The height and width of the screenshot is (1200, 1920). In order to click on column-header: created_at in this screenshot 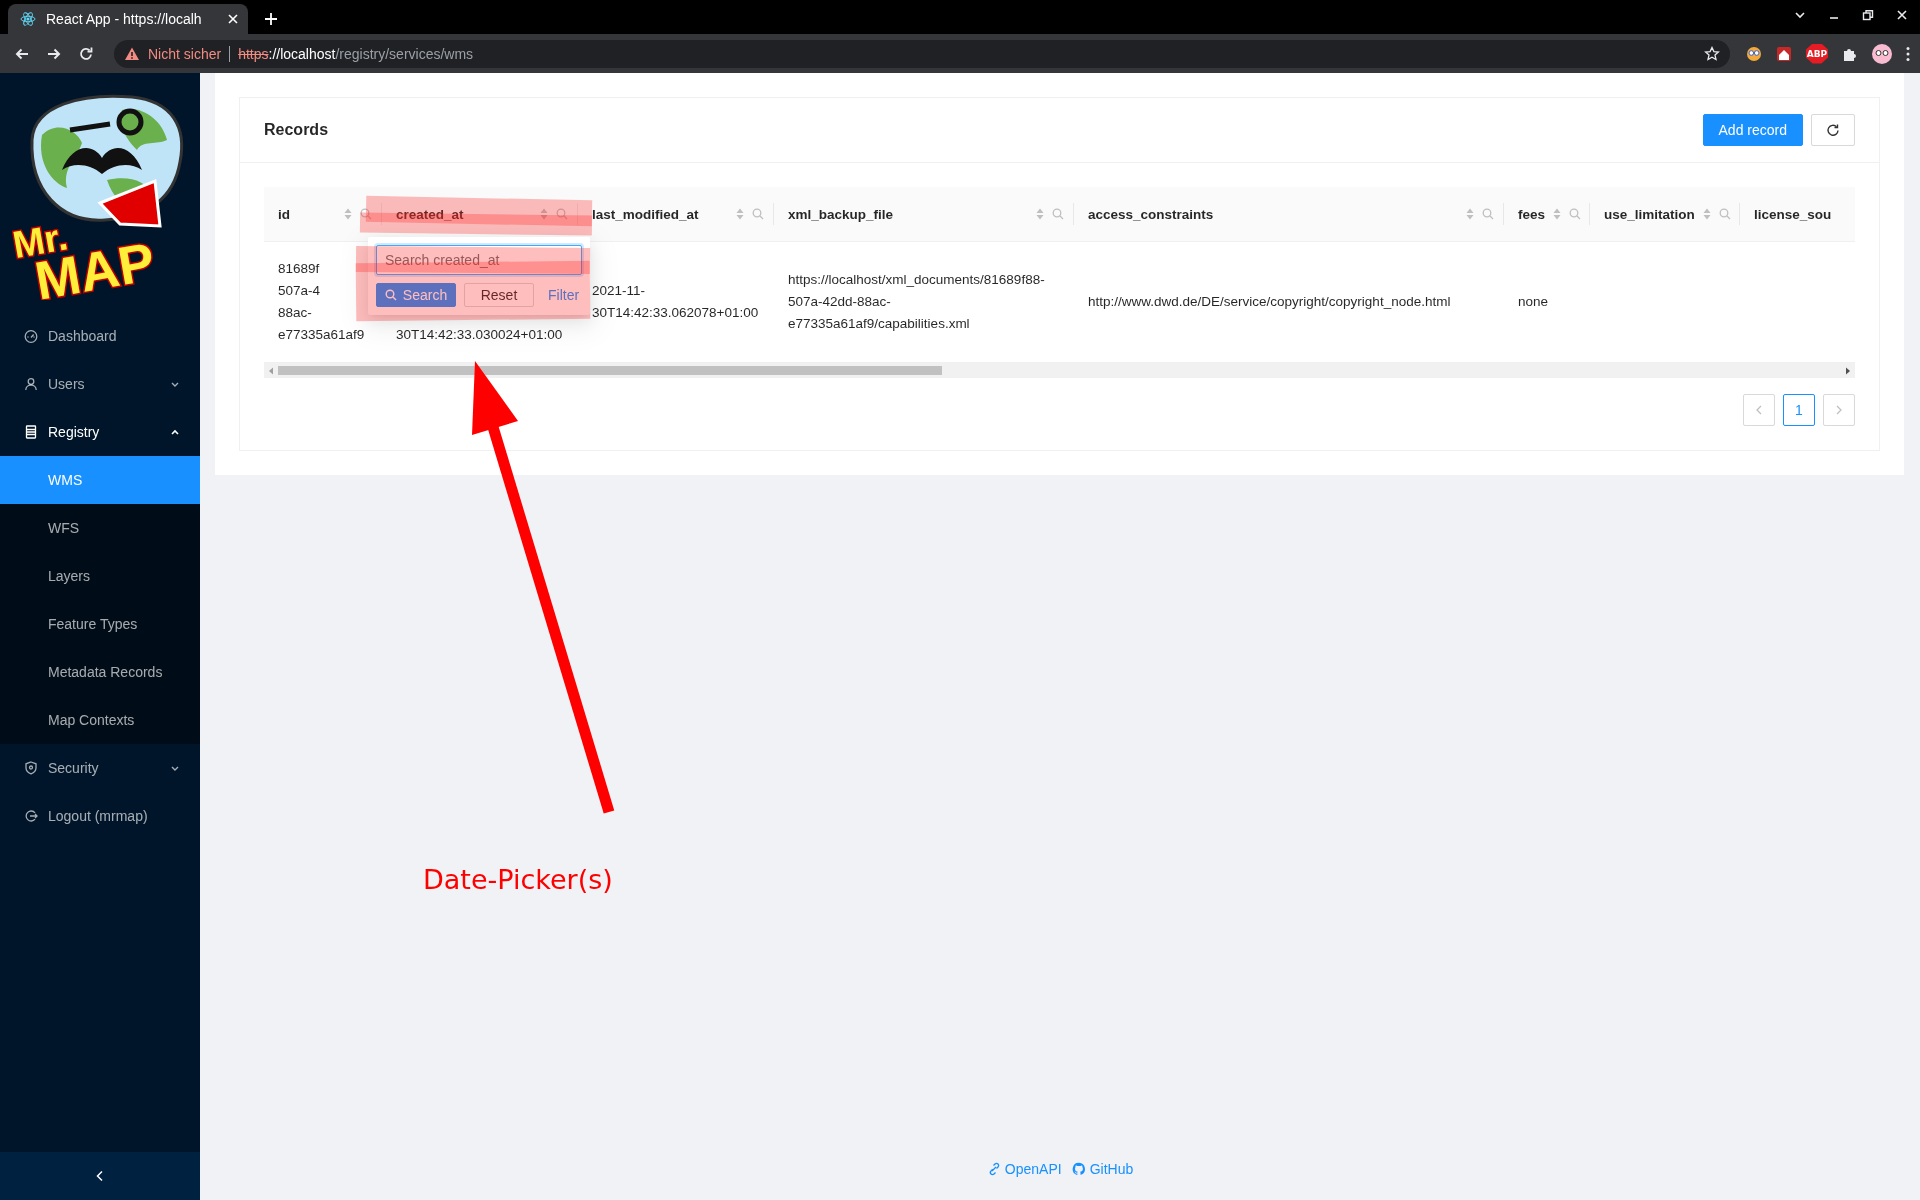, I will do `click(464, 214)`.